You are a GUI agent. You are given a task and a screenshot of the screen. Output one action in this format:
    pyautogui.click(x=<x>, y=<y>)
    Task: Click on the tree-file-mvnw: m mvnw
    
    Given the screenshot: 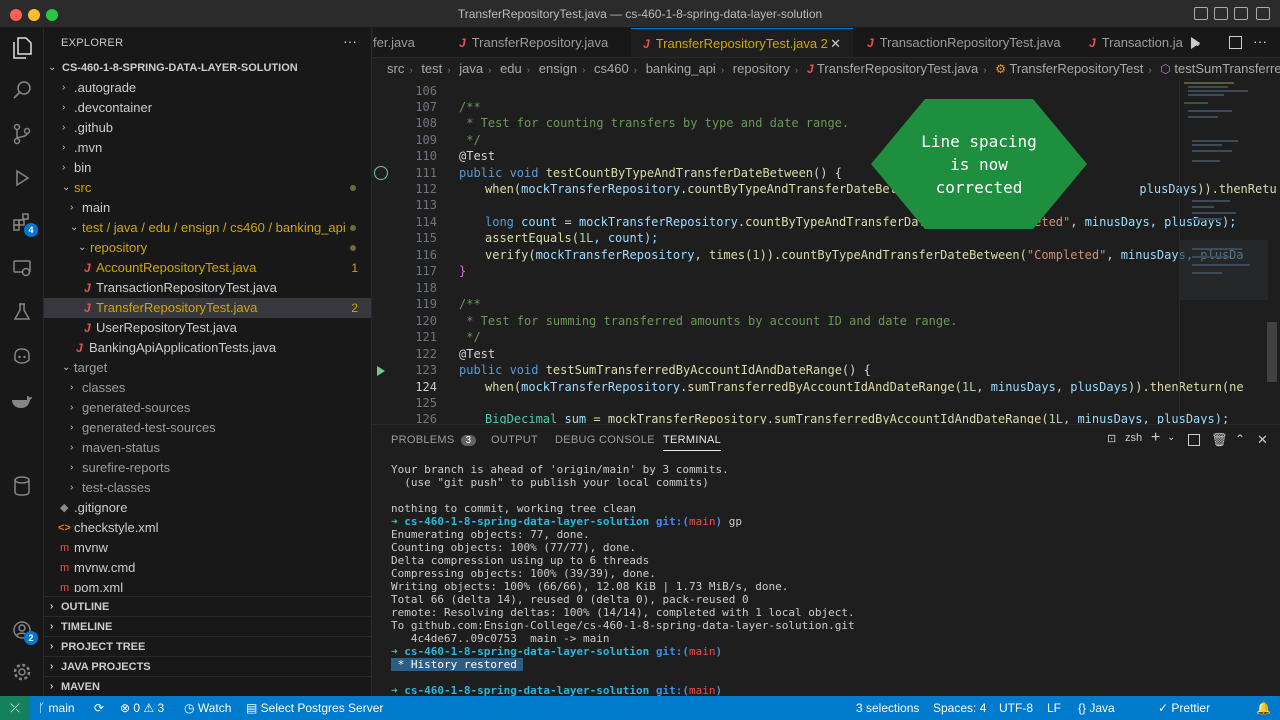 What is the action you would take?
    pyautogui.click(x=207, y=548)
    